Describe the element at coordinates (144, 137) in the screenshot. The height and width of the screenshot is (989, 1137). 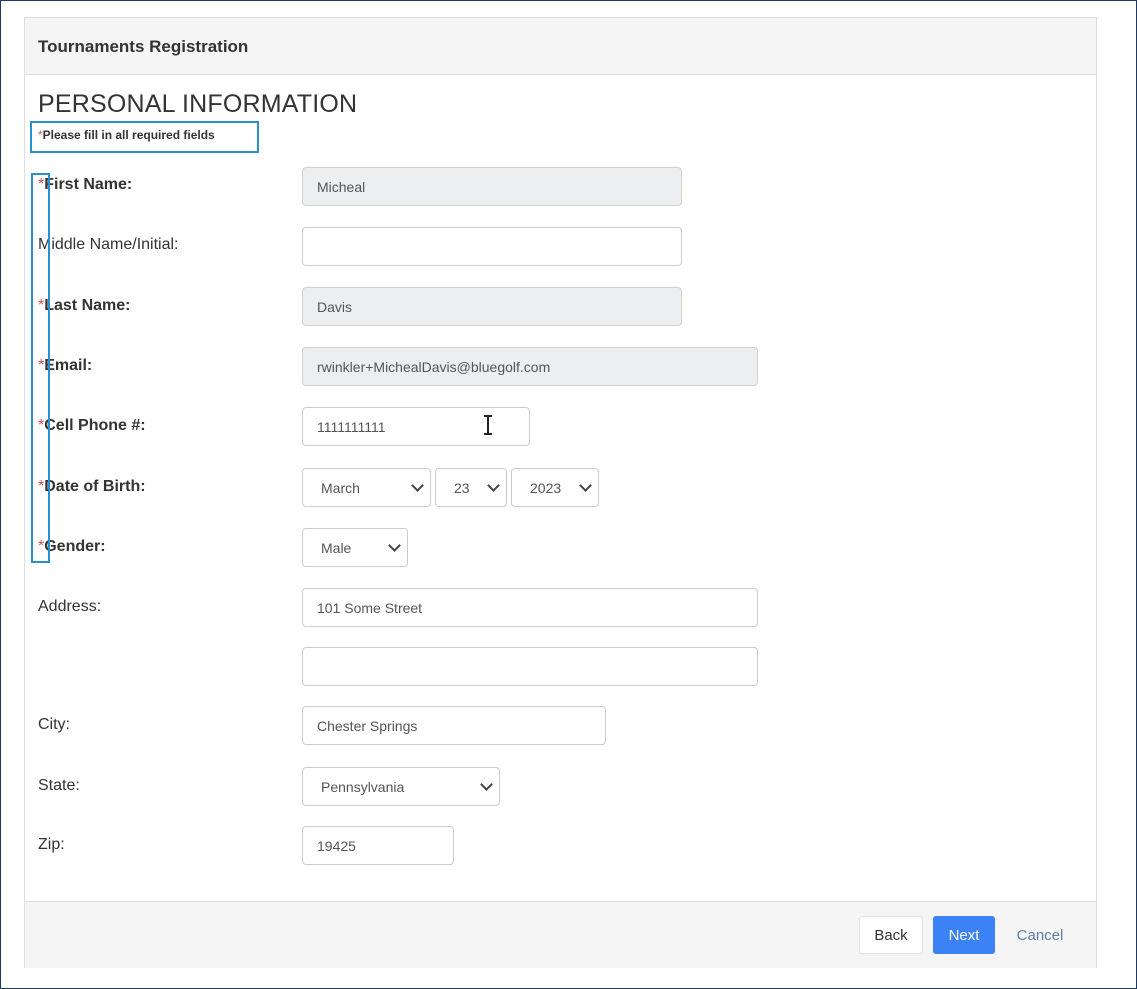
I see `required-note-highlight` at that location.